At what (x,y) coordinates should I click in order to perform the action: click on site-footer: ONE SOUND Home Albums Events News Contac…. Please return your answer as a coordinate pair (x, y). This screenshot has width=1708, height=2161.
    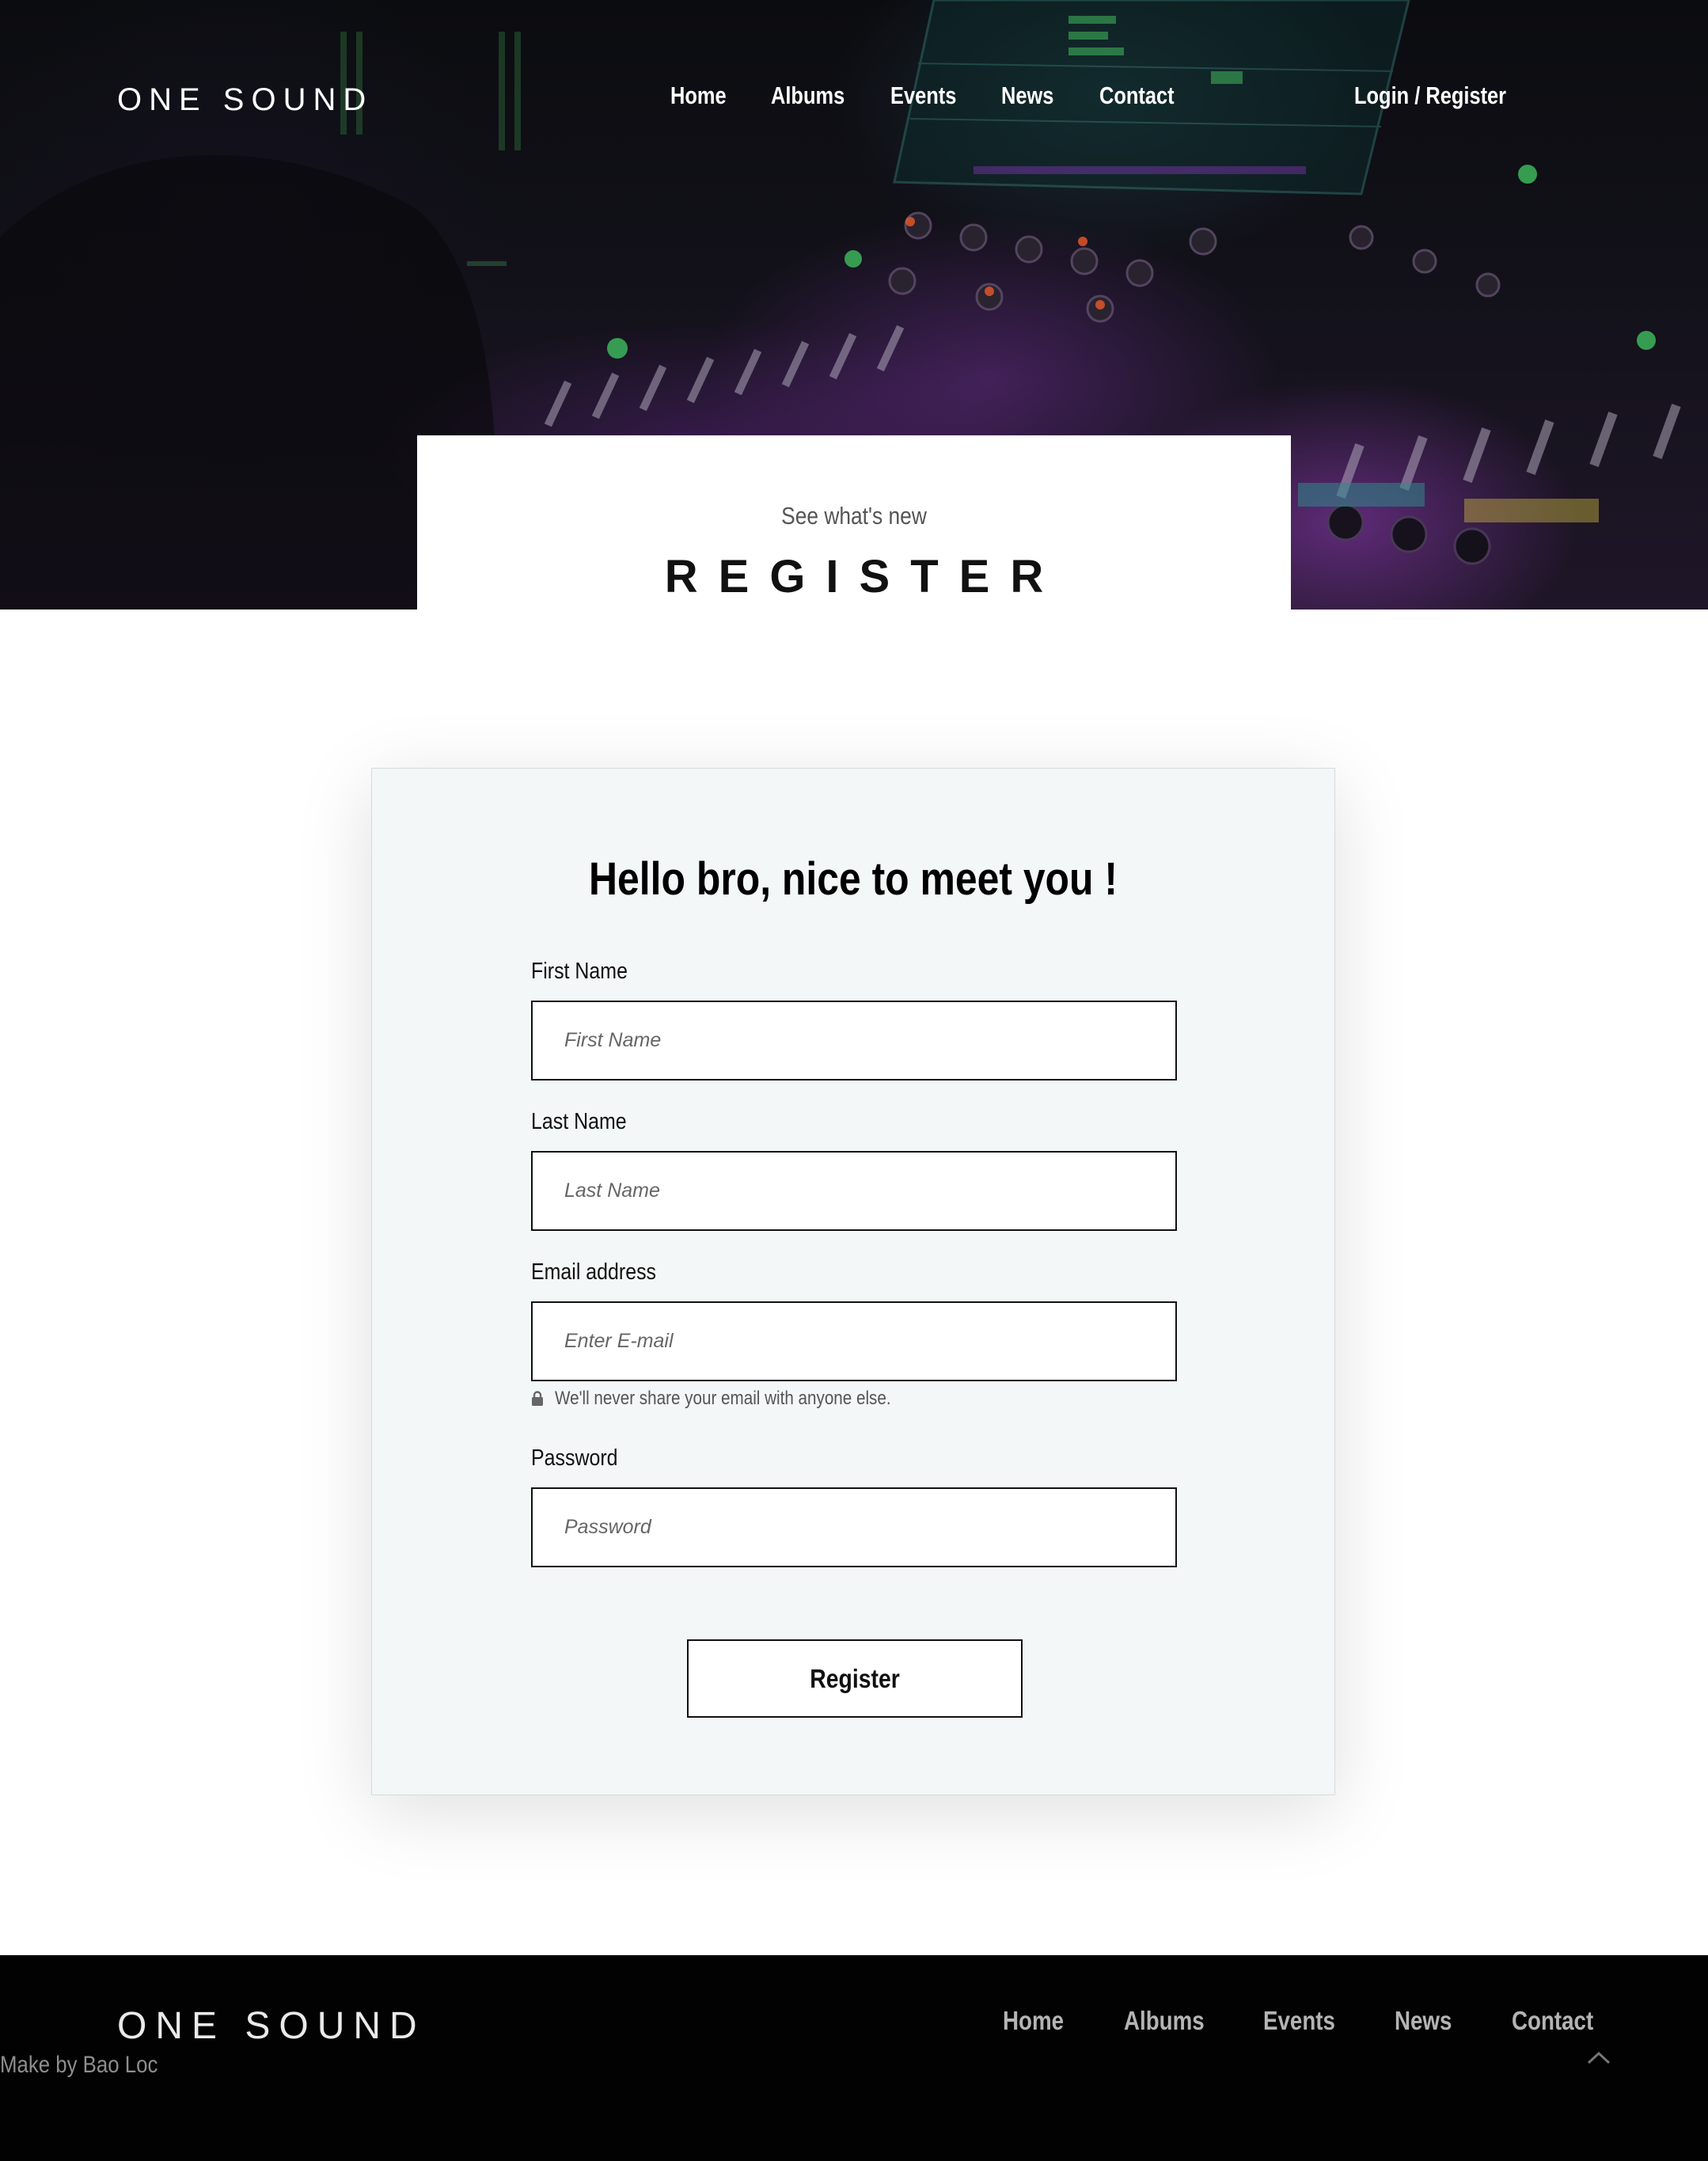
    Looking at the image, I should click on (854, 2058).